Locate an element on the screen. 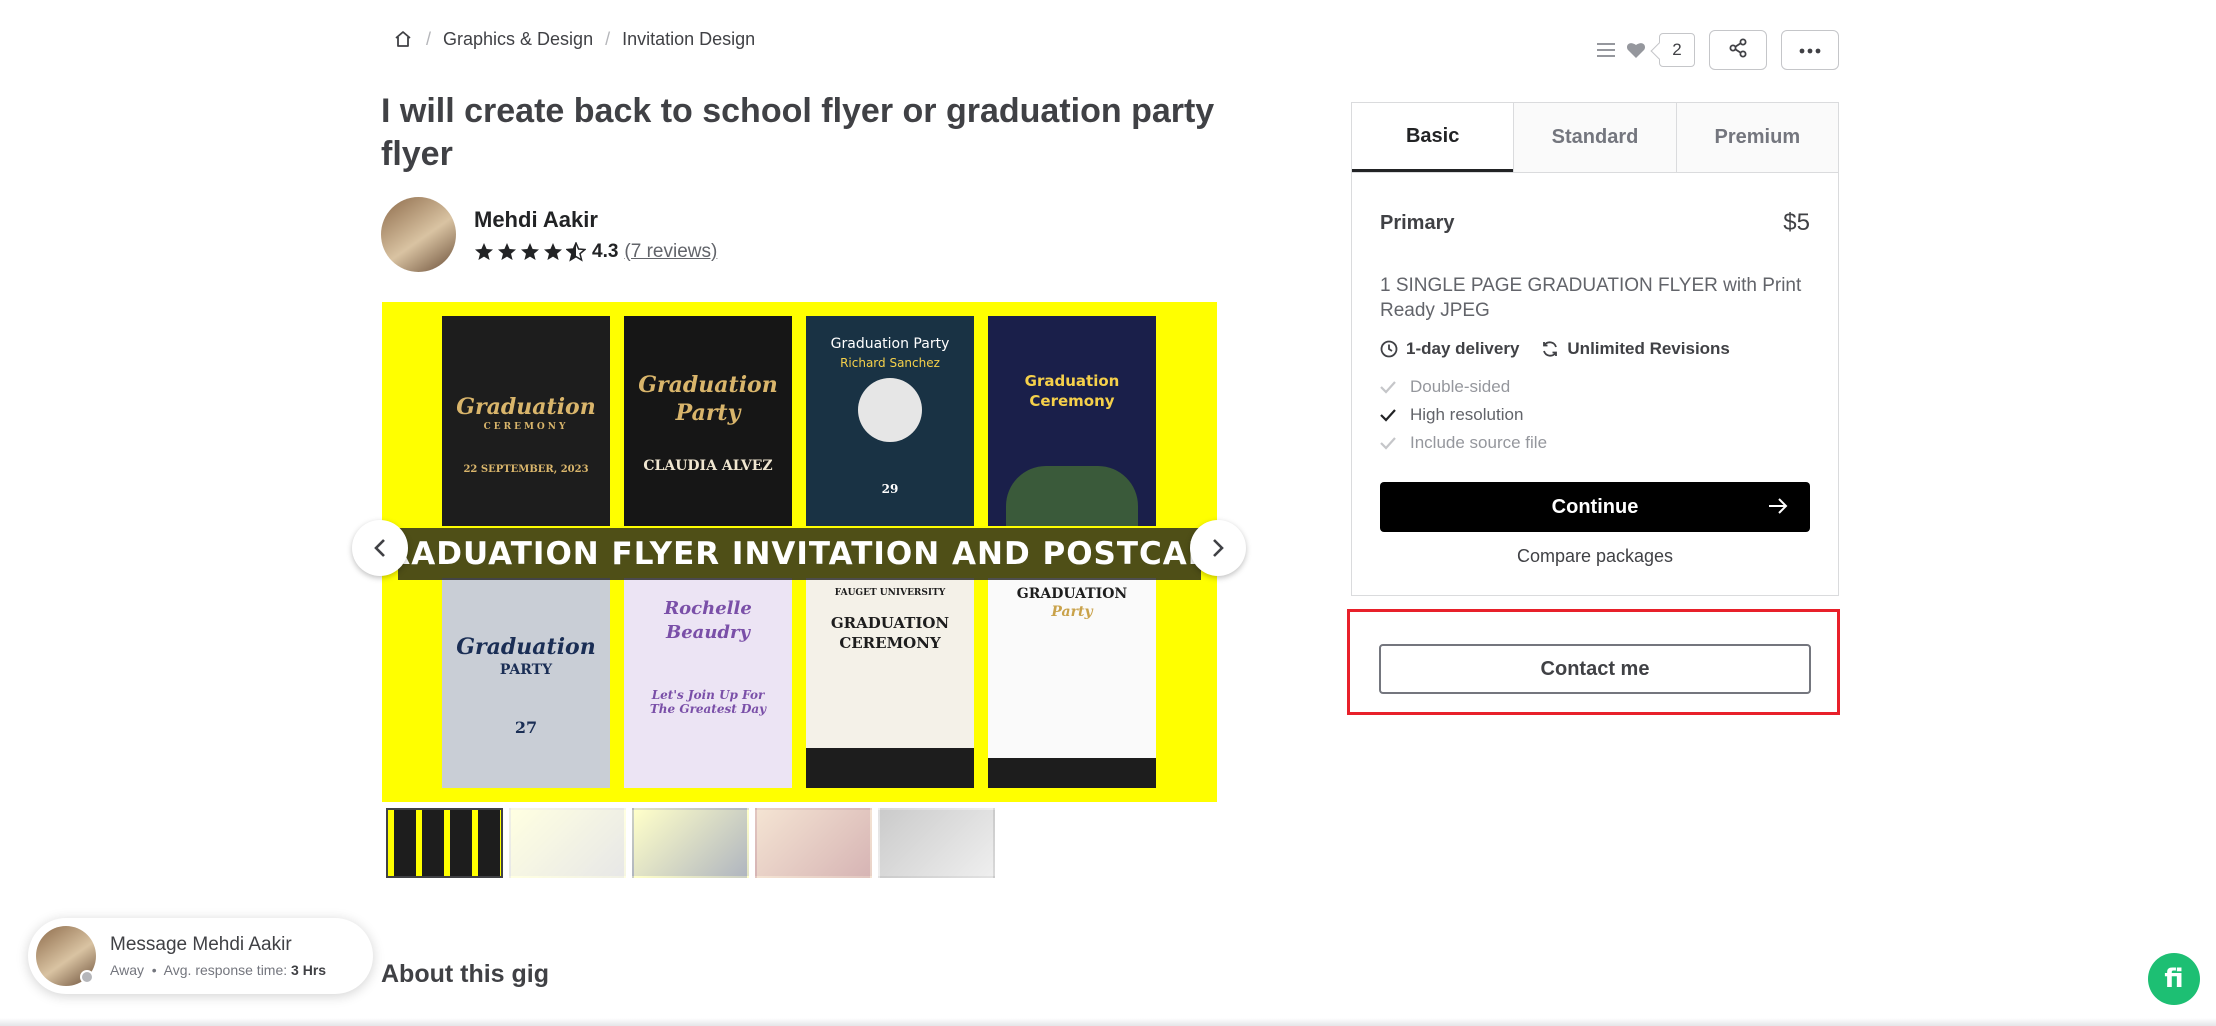 The width and height of the screenshot is (2216, 1026). delivery-info: 1-day delivery is located at coordinates (1449, 349).